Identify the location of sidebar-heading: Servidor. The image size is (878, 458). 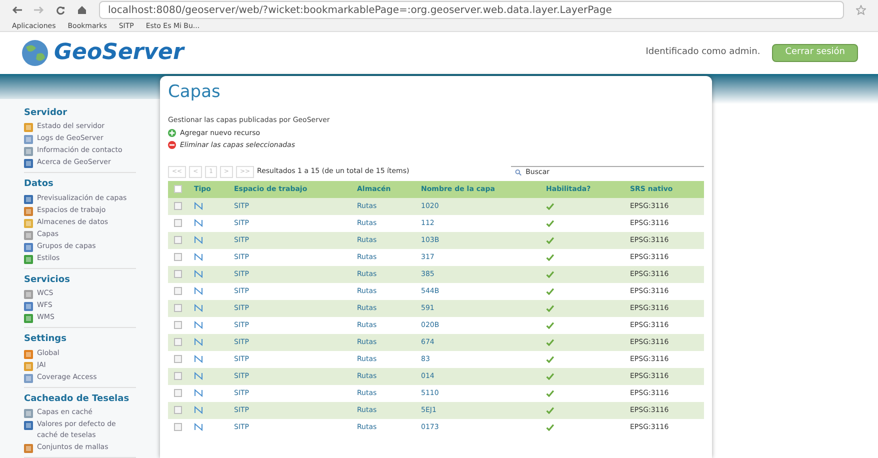
(46, 113).